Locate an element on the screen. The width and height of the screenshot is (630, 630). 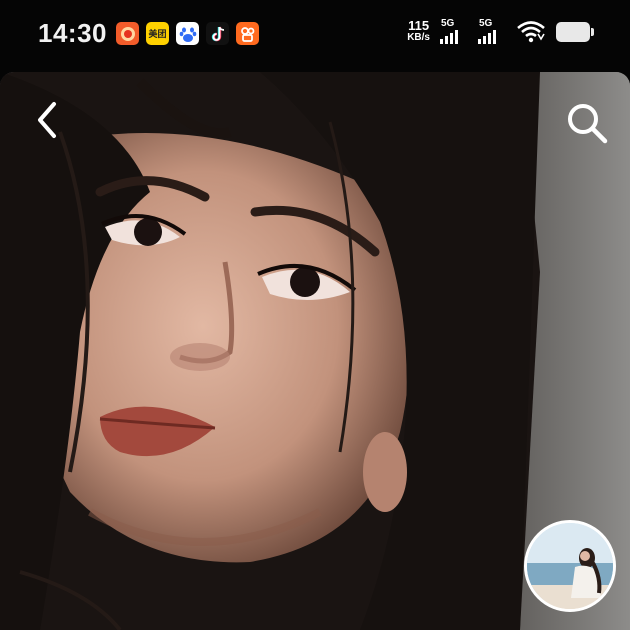
beach-avatar-image is located at coordinates (570, 566).